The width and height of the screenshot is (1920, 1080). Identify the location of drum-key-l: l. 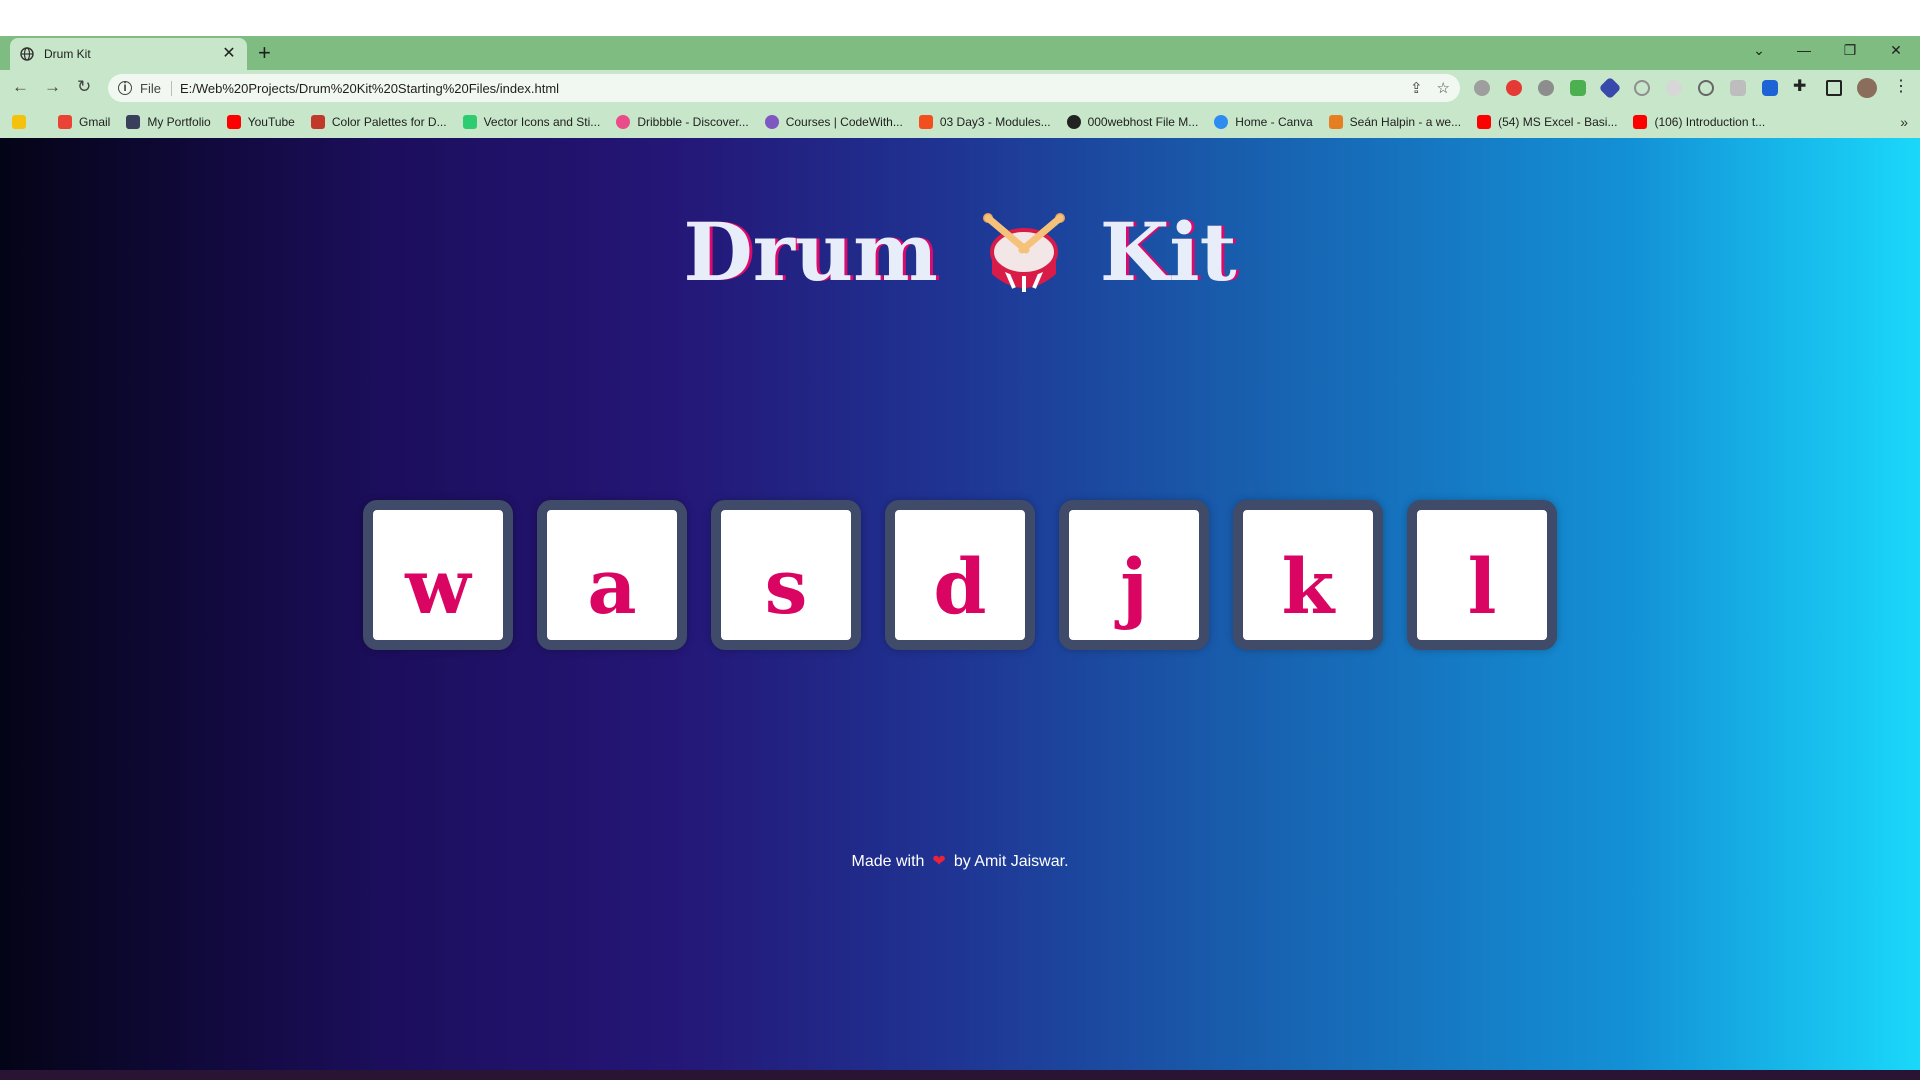
(1482, 575).